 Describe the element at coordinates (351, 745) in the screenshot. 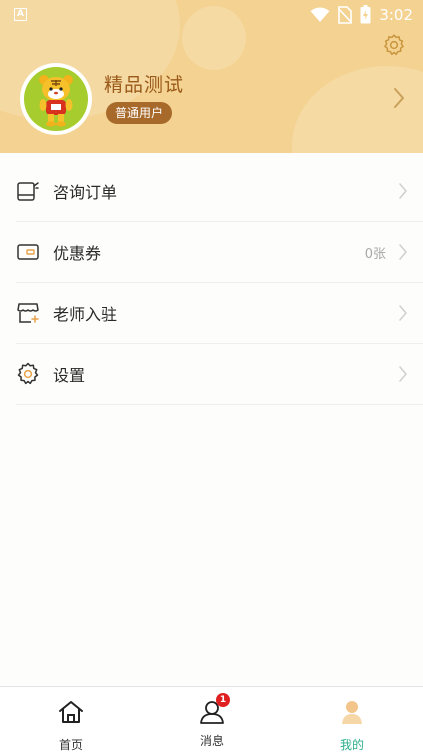

I see `tab-label: 我的` at that location.